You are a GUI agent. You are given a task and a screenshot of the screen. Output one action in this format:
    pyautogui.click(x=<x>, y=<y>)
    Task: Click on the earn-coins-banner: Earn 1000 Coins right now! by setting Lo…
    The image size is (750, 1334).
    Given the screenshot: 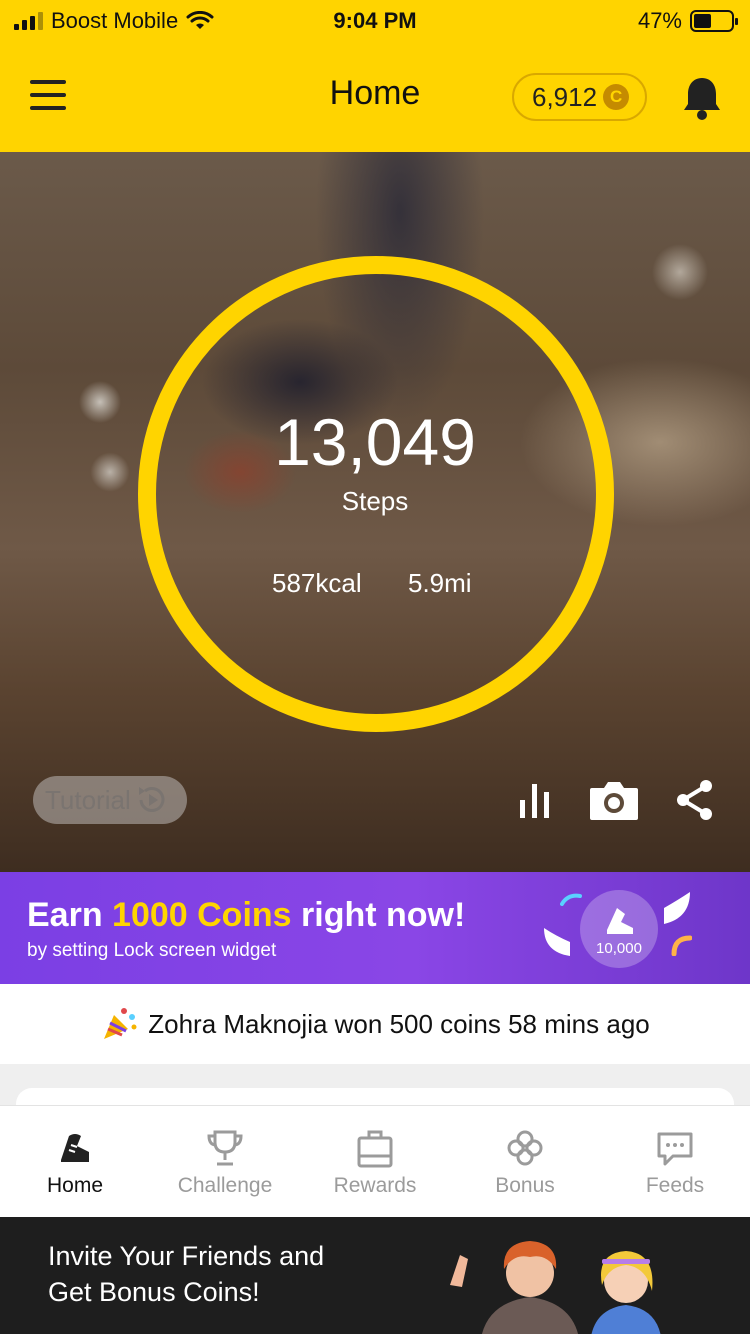 What is the action you would take?
    pyautogui.click(x=375, y=928)
    